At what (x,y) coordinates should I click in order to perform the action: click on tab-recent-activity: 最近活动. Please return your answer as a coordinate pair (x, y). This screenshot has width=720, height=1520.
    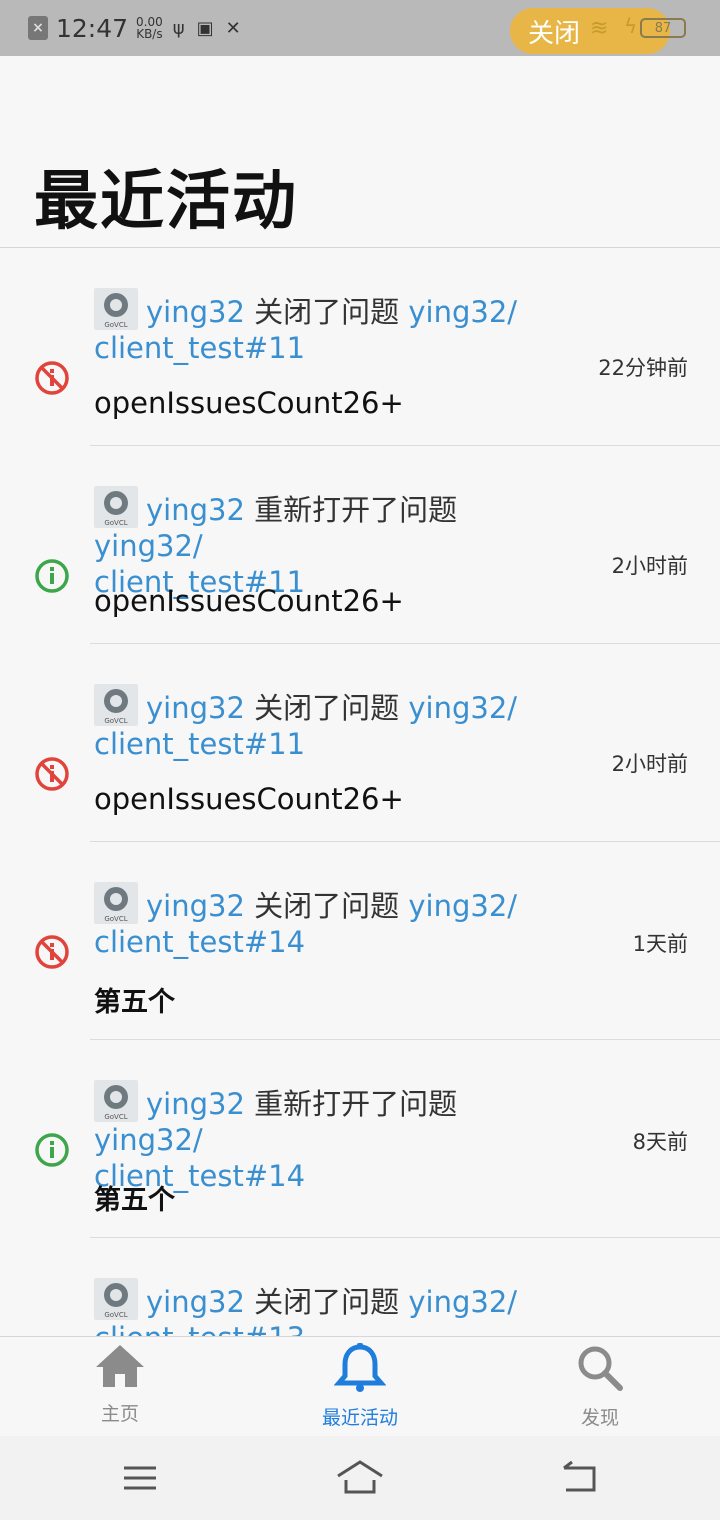
    Looking at the image, I should click on (360, 1386).